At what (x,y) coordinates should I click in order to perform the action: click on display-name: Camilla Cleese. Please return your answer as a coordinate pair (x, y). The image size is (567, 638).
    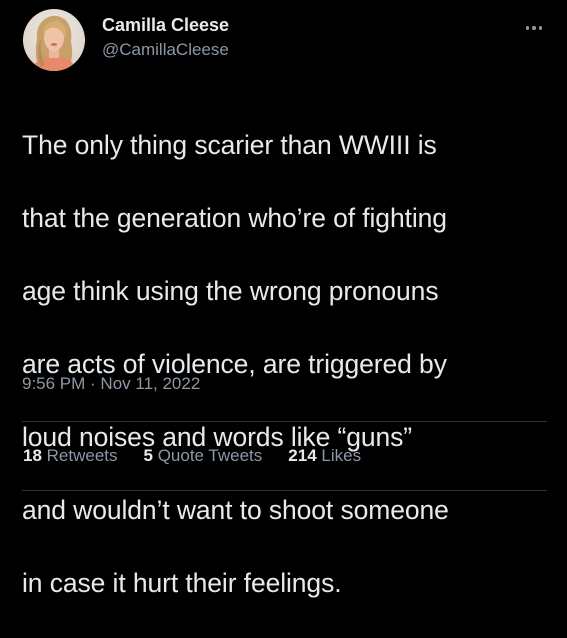
    Looking at the image, I should click on (165, 25).